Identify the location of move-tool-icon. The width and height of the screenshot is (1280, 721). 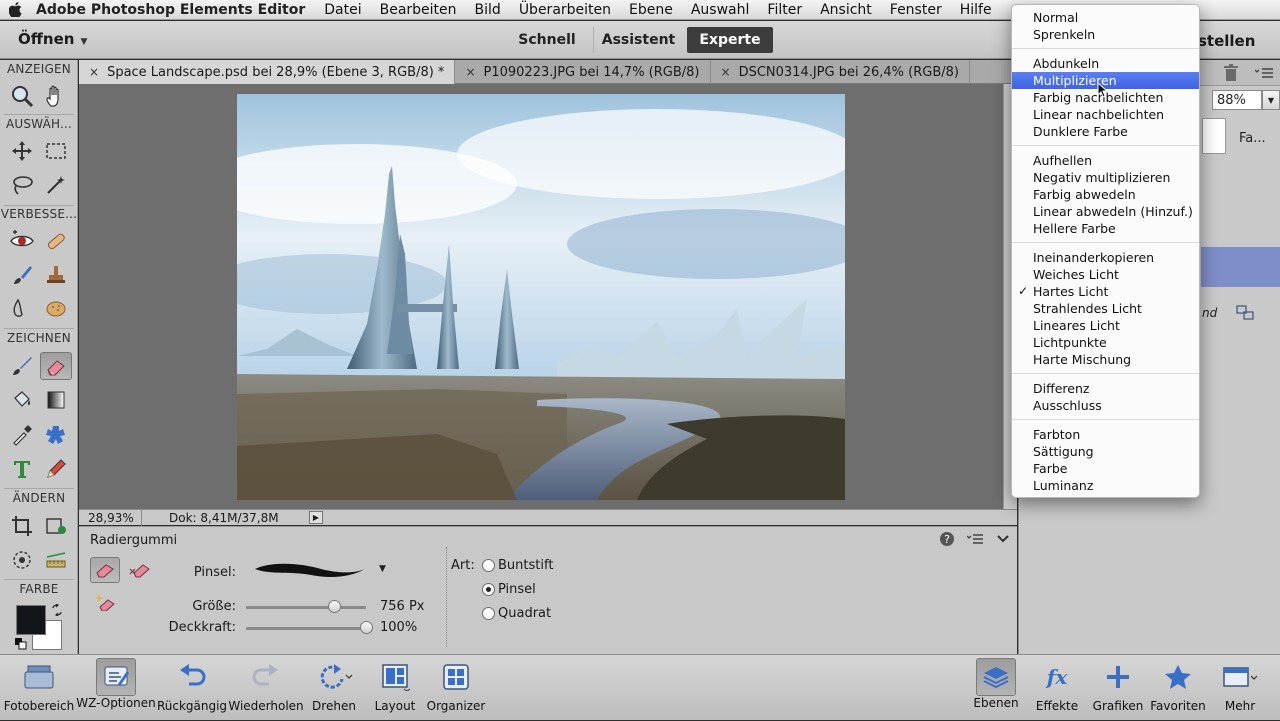
(22, 151).